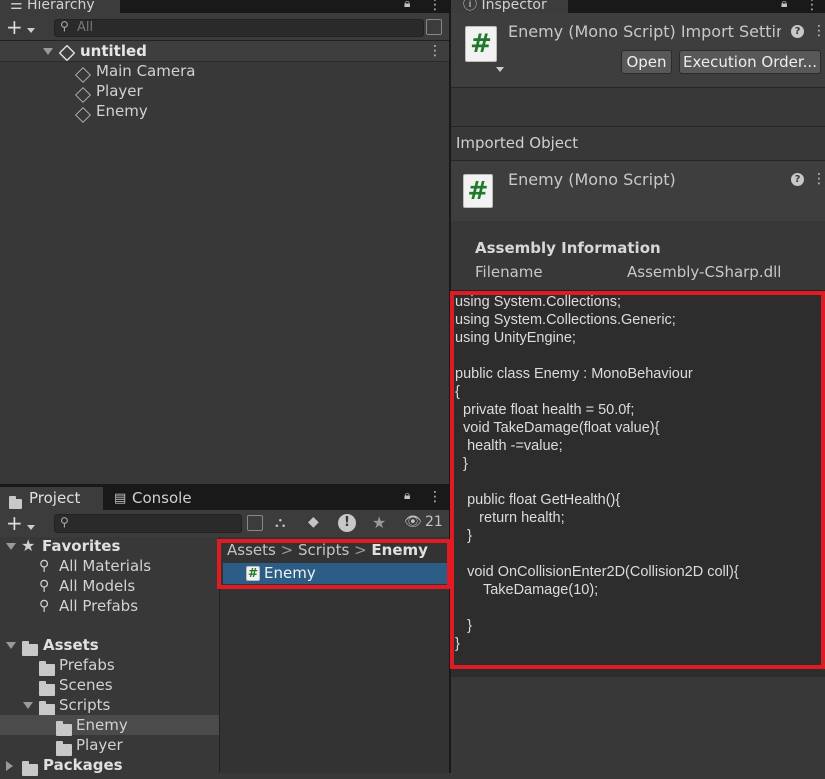 The image size is (825, 779). Describe the element at coordinates (335, 573) in the screenshot. I see `file-row-enemy-script: # Enemy` at that location.